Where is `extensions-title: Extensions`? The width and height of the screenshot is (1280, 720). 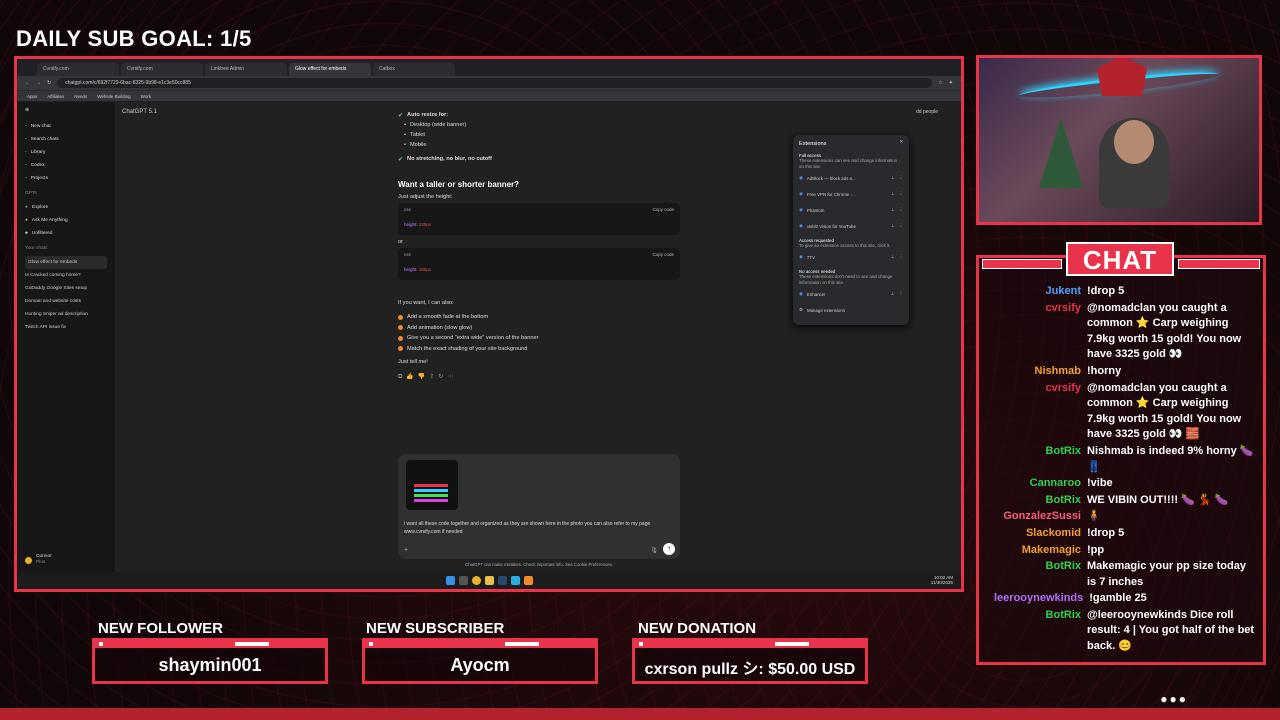 extensions-title: Extensions is located at coordinates (813, 144).